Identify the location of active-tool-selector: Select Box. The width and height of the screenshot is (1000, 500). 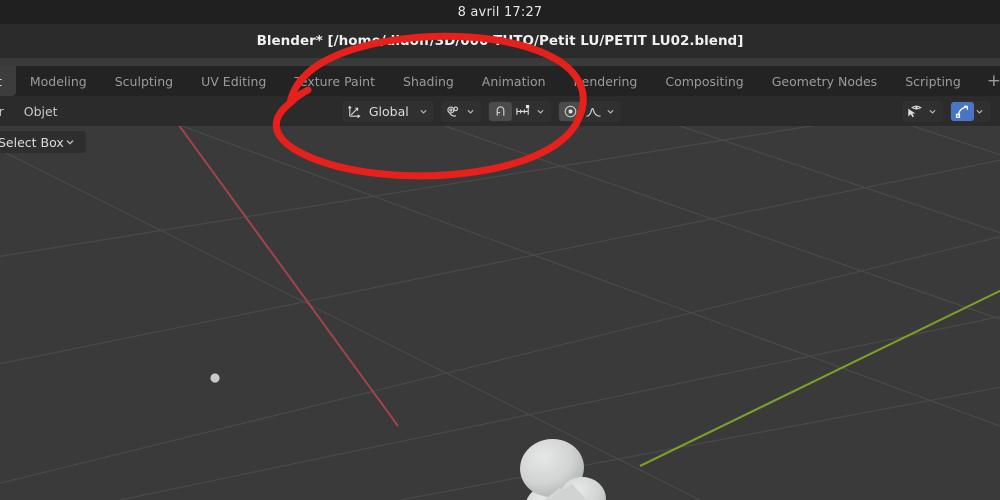
(43, 142).